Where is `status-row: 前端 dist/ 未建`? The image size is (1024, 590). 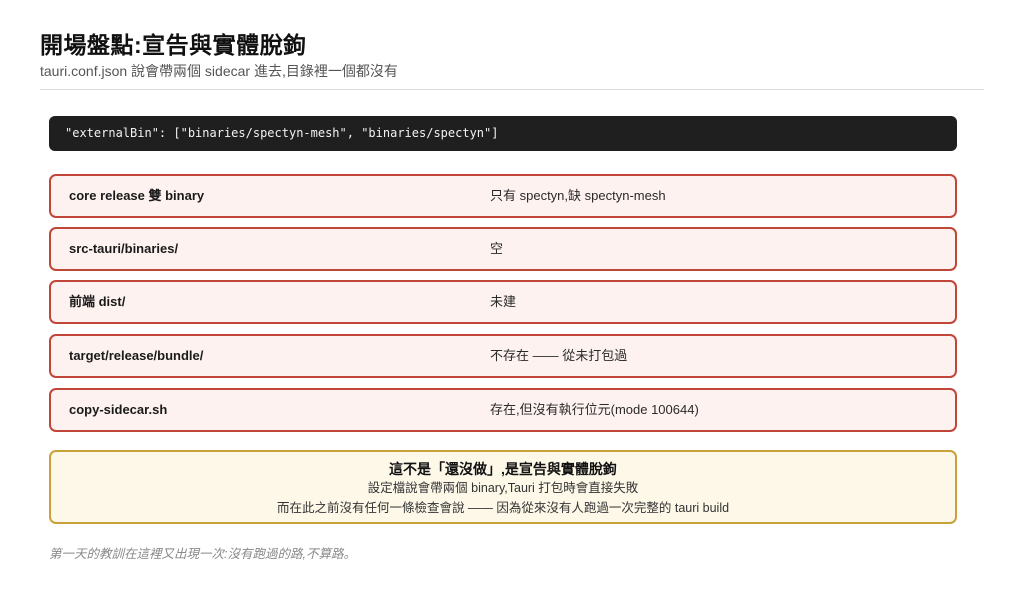
status-row: 前端 dist/ 未建 is located at coordinates (503, 302).